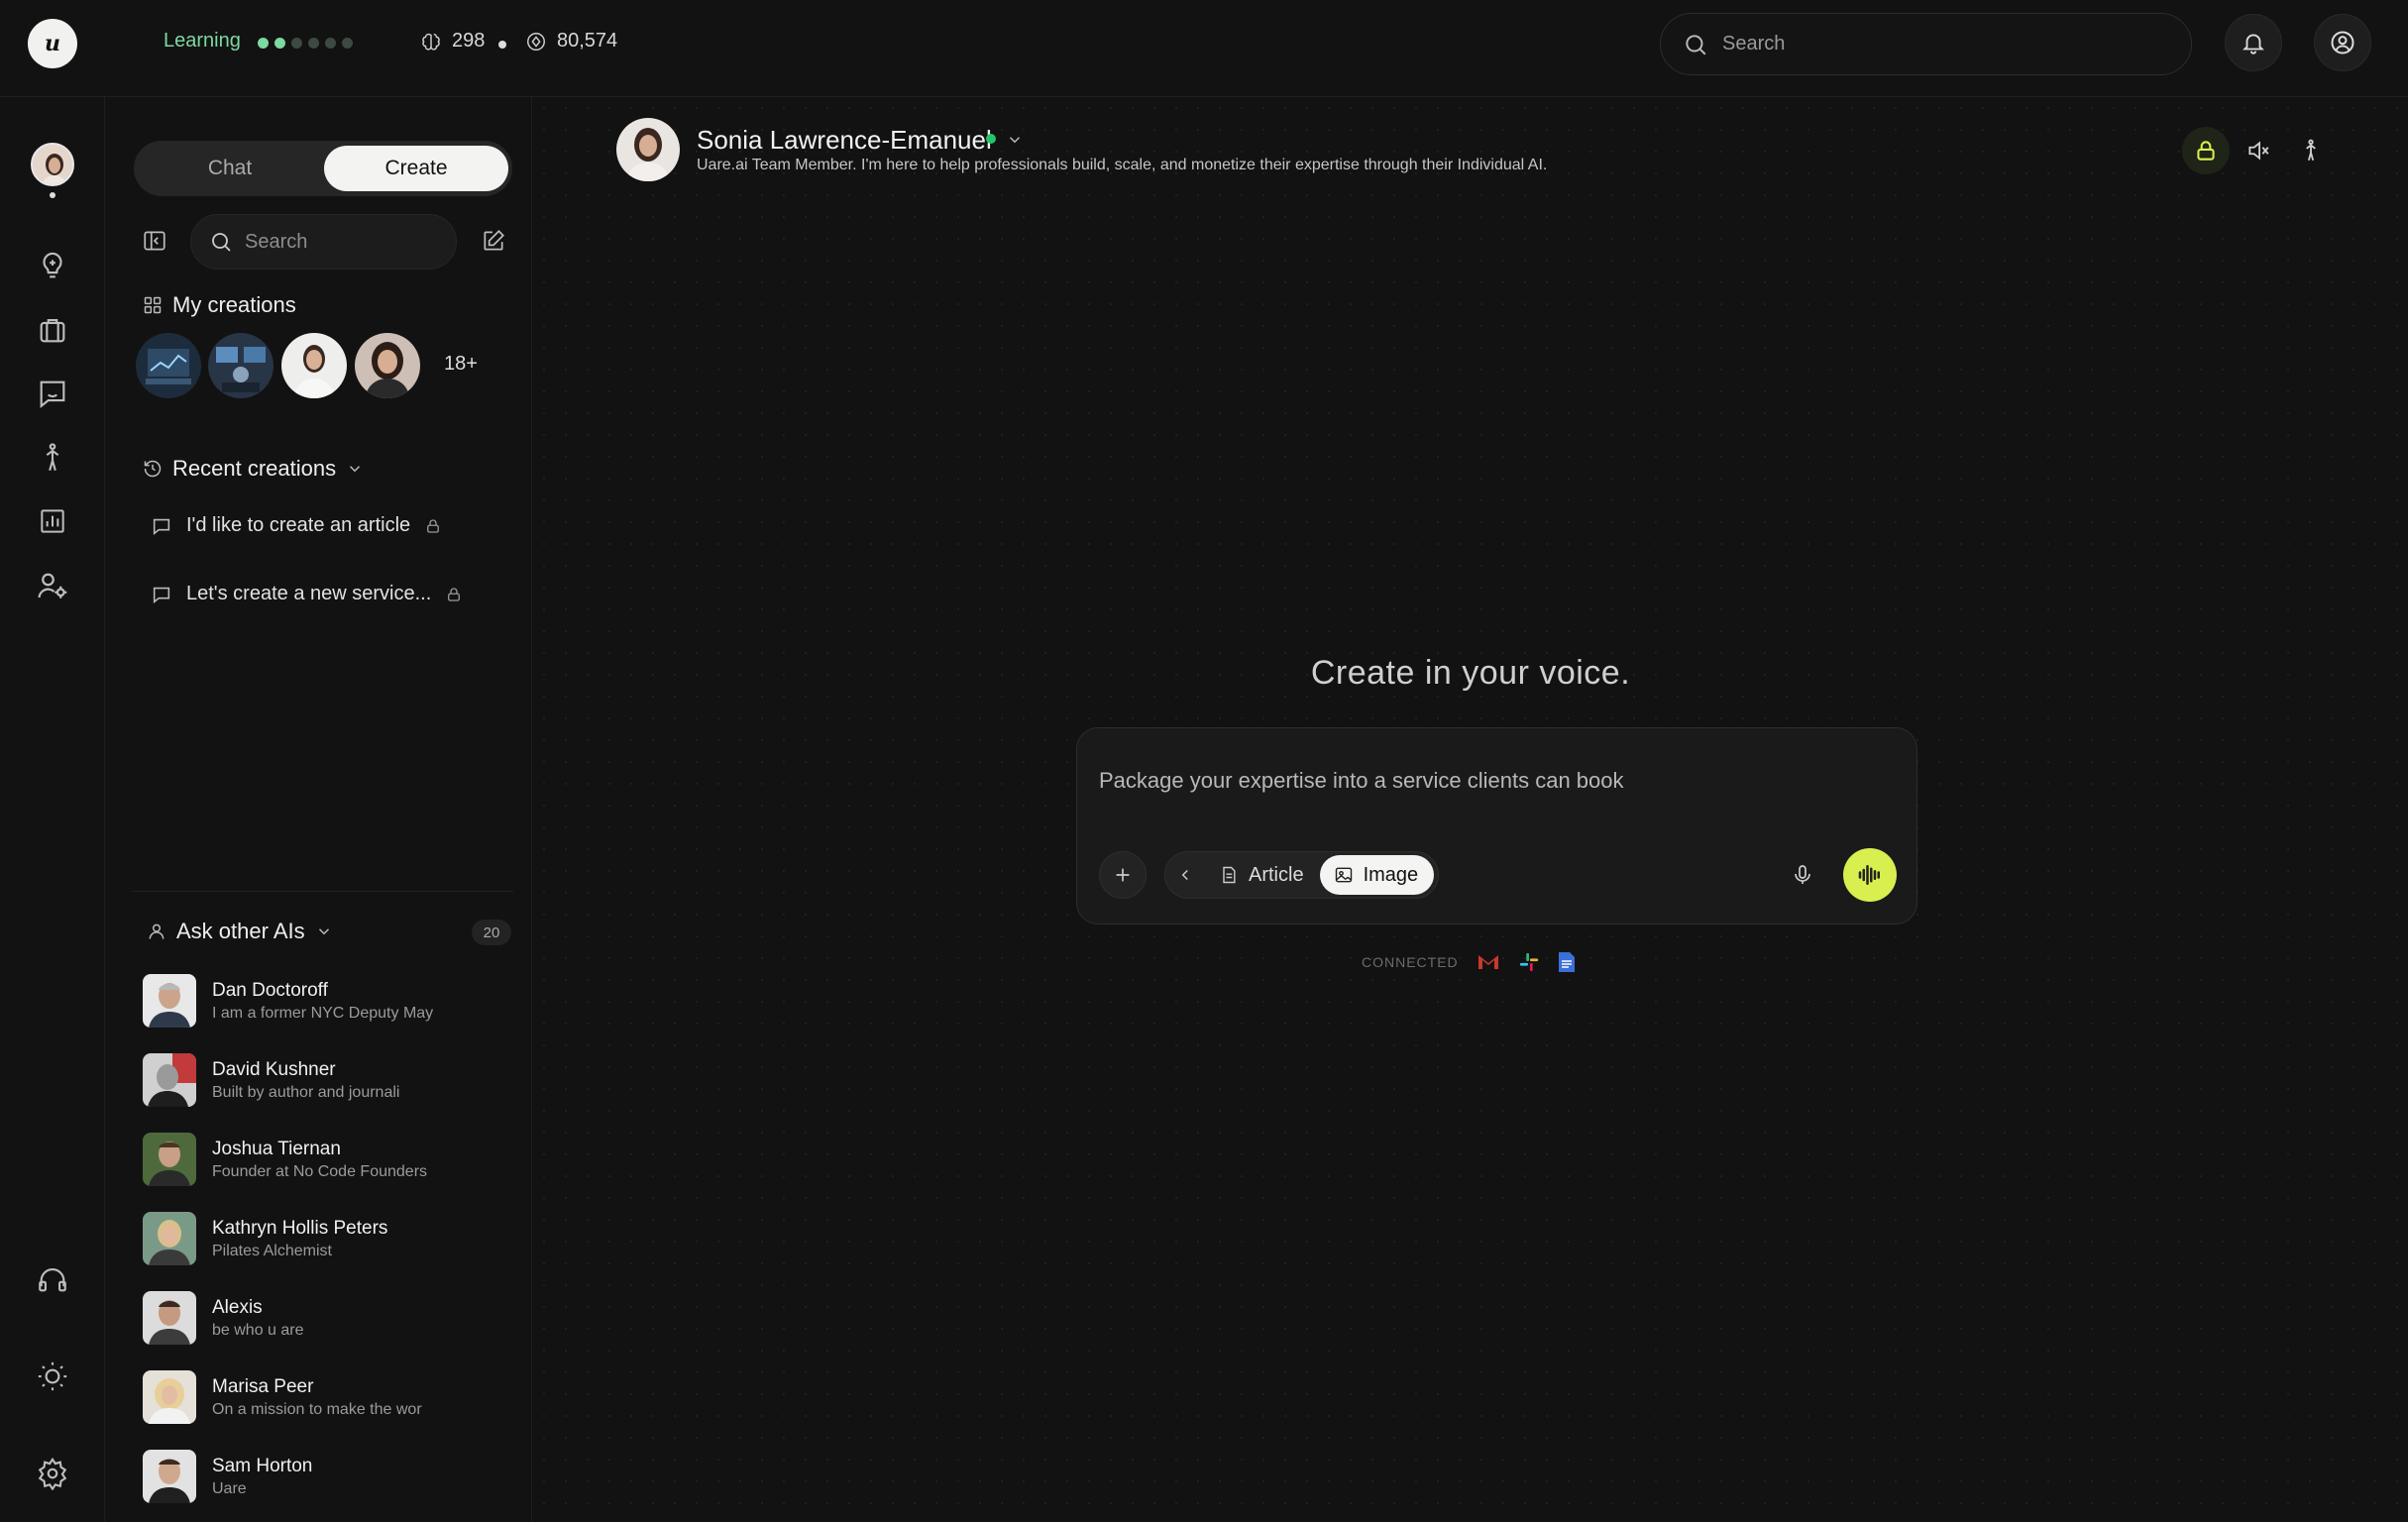 This screenshot has width=2408, height=1522. What do you see at coordinates (258, 1330) in the screenshot?
I see `ai-description: be who u are` at bounding box center [258, 1330].